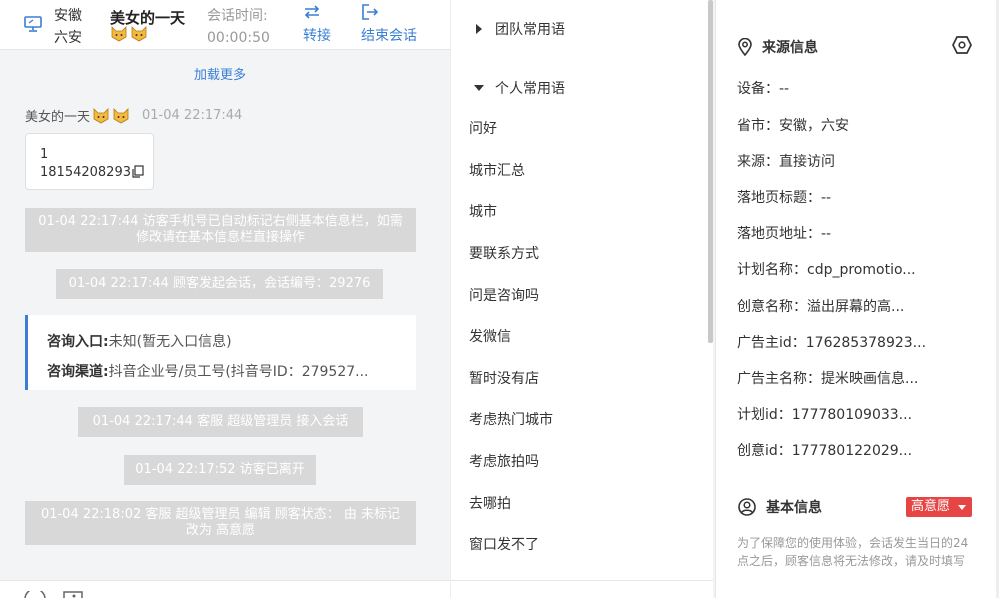 Image resolution: width=999 pixels, height=598 pixels. I want to click on image-icon, so click(73, 594).